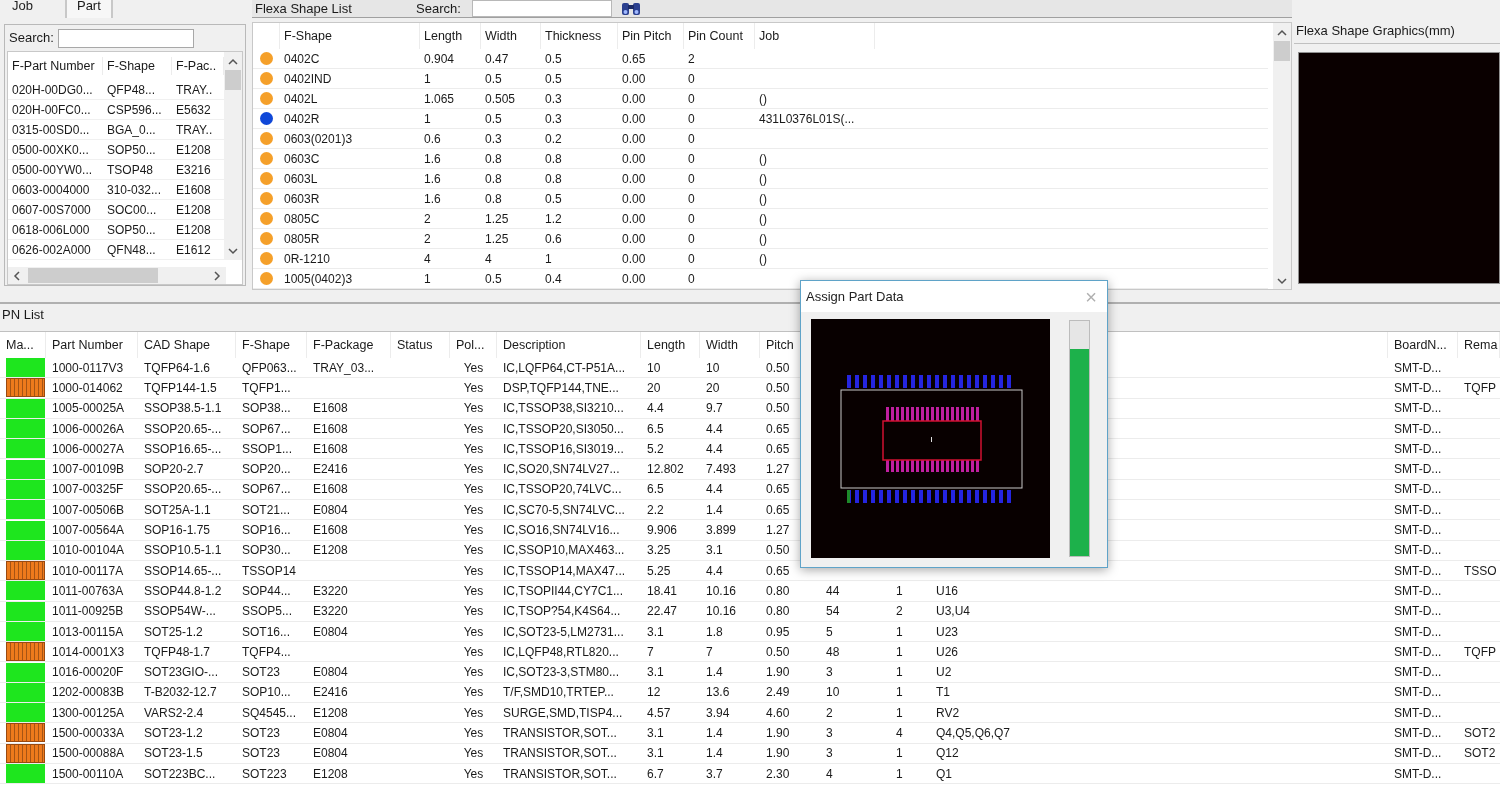 The image size is (1500, 793). What do you see at coordinates (721, 470) in the screenshot?
I see `table-cell-text: 7.493` at bounding box center [721, 470].